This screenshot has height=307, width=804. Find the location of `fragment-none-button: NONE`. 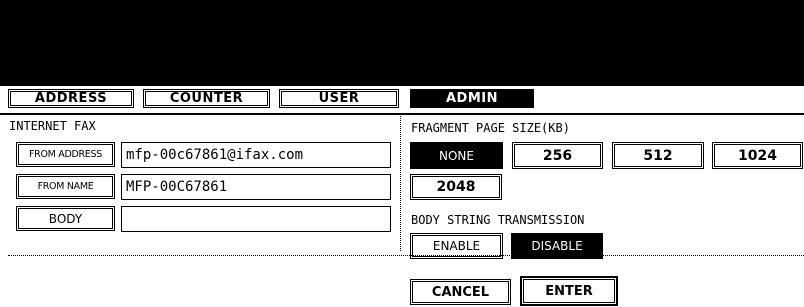

fragment-none-button: NONE is located at coordinates (456, 155).